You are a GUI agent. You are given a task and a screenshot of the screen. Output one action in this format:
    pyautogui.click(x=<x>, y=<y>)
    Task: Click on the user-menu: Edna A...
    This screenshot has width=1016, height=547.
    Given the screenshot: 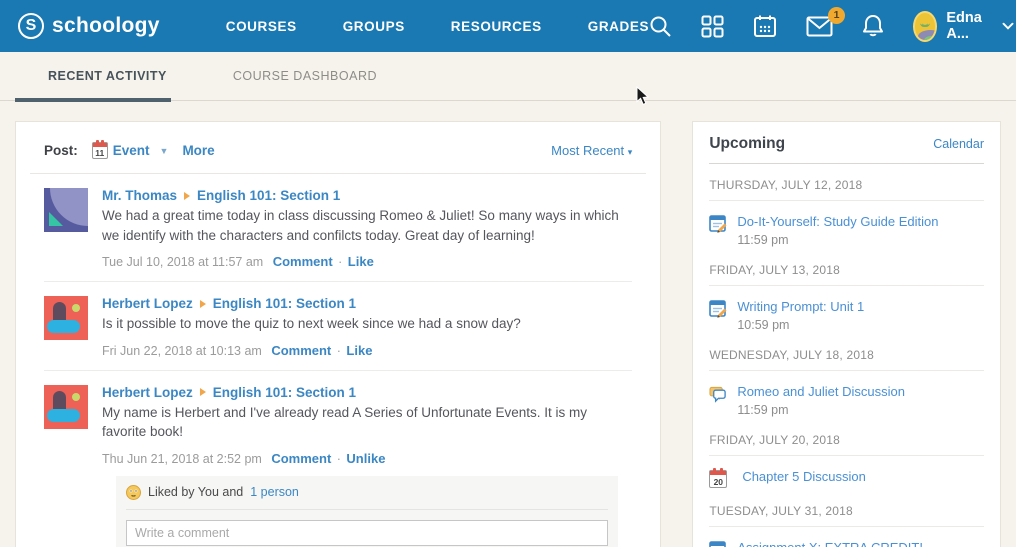 What is the action you would take?
    pyautogui.click(x=963, y=26)
    